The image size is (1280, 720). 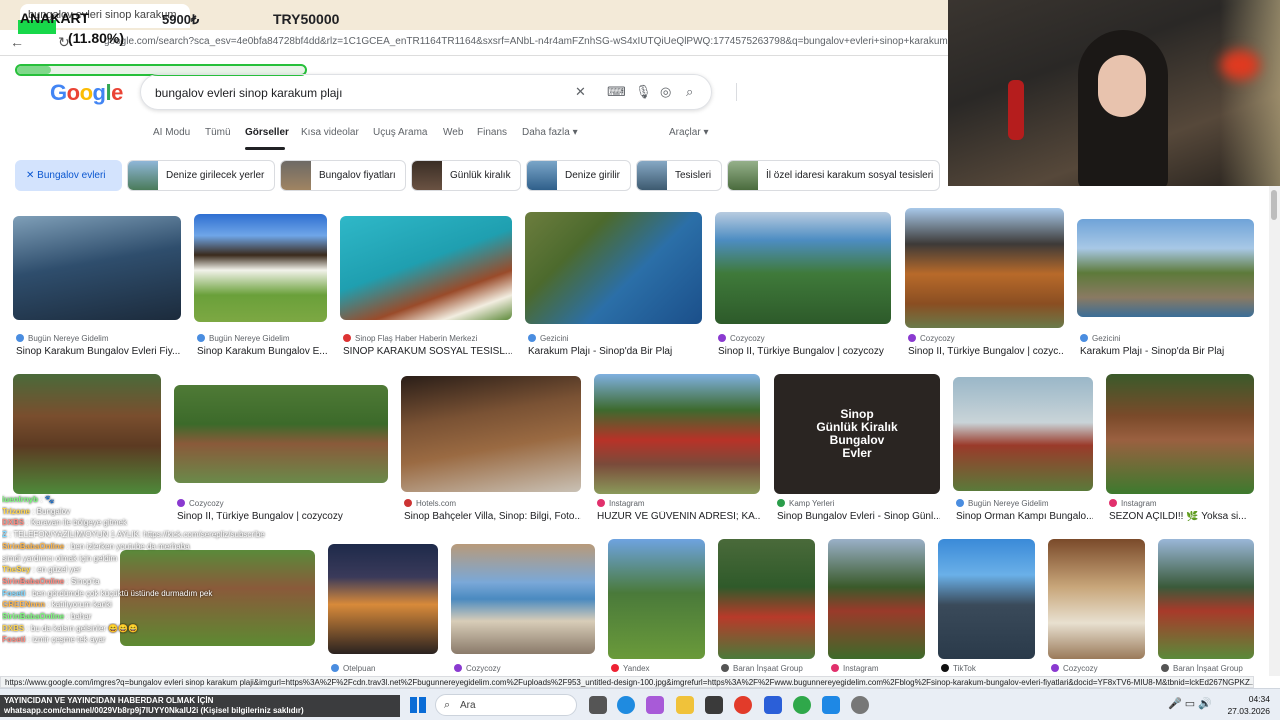 I want to click on edge-icon, so click(x=626, y=705).